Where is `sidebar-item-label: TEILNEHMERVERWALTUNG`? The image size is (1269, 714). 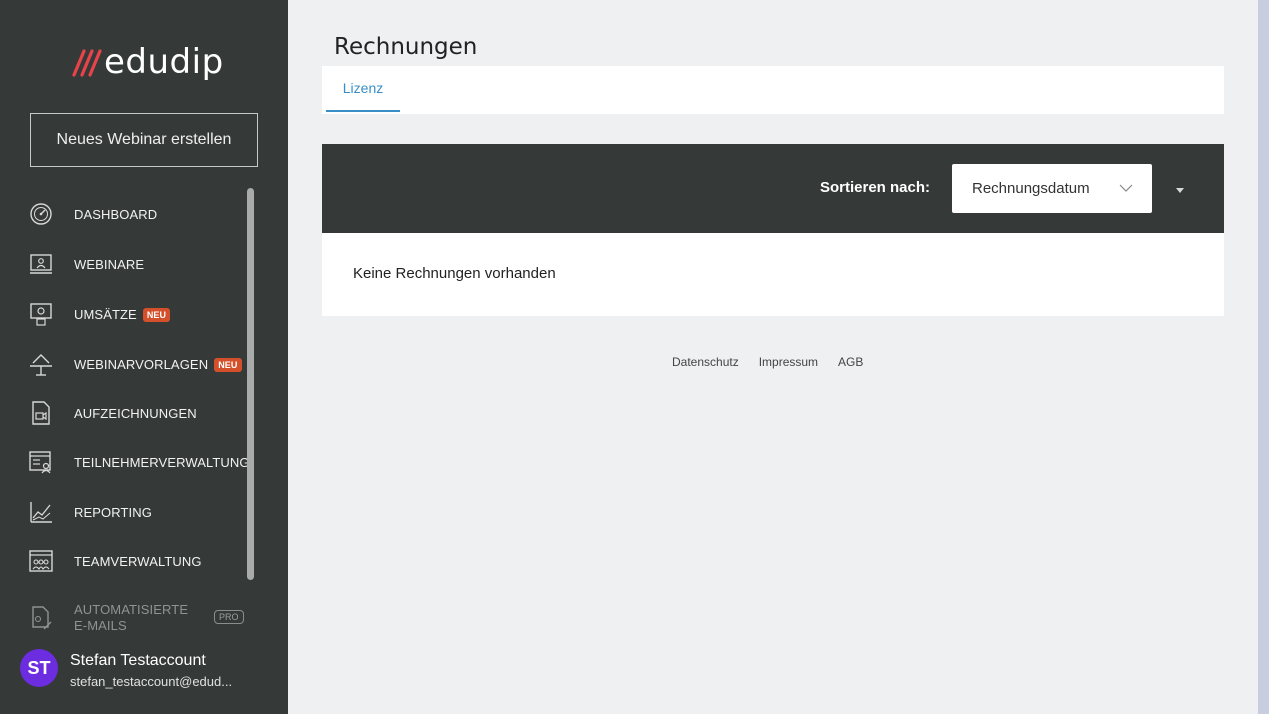
sidebar-item-label: TEILNEHMERVERWALTUNG is located at coordinates (162, 462).